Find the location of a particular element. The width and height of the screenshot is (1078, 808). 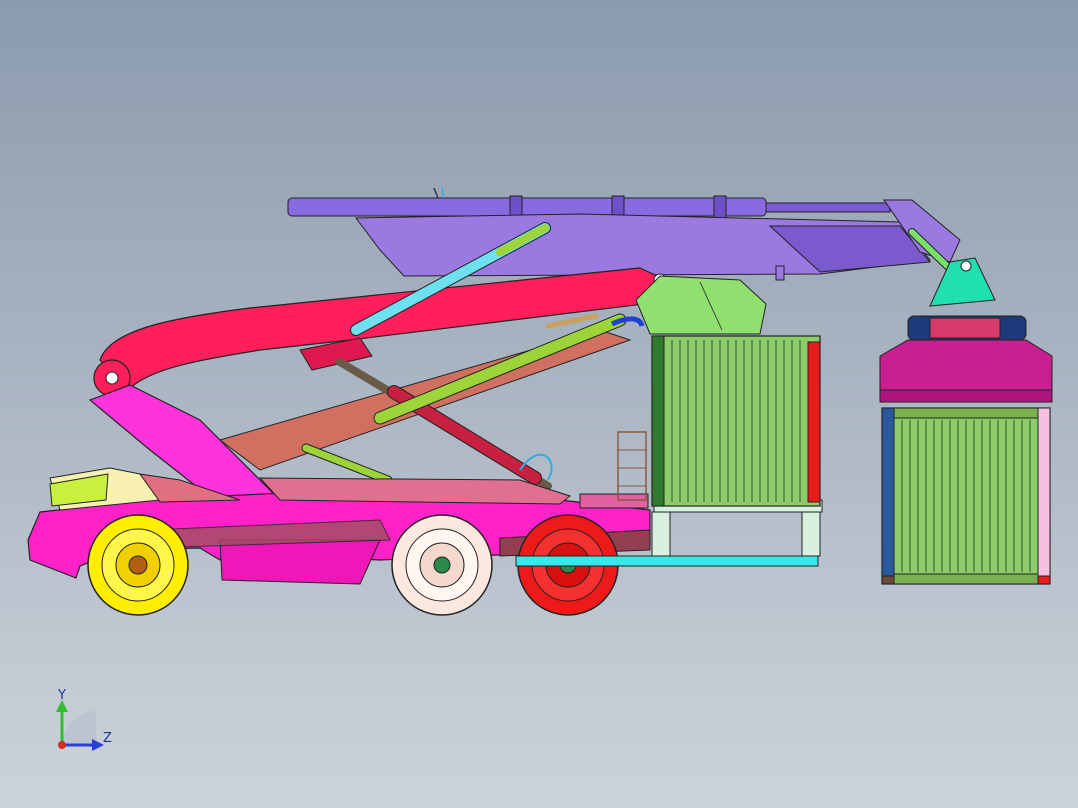

axis-triad is located at coordinates (80, 725).